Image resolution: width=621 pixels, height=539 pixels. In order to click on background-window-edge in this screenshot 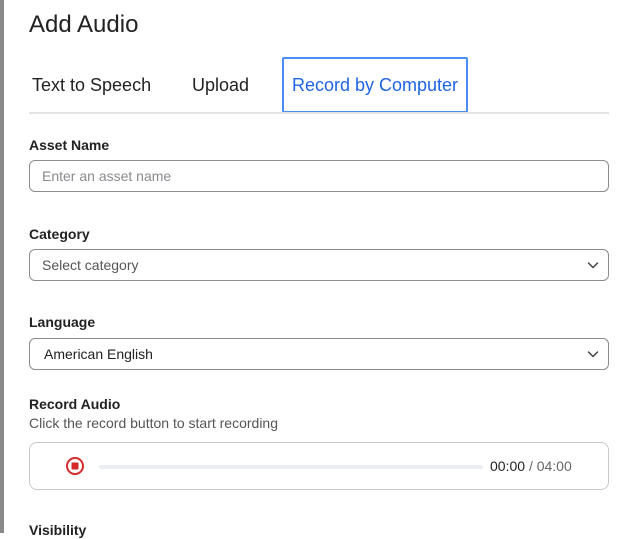, I will do `click(2, 266)`.